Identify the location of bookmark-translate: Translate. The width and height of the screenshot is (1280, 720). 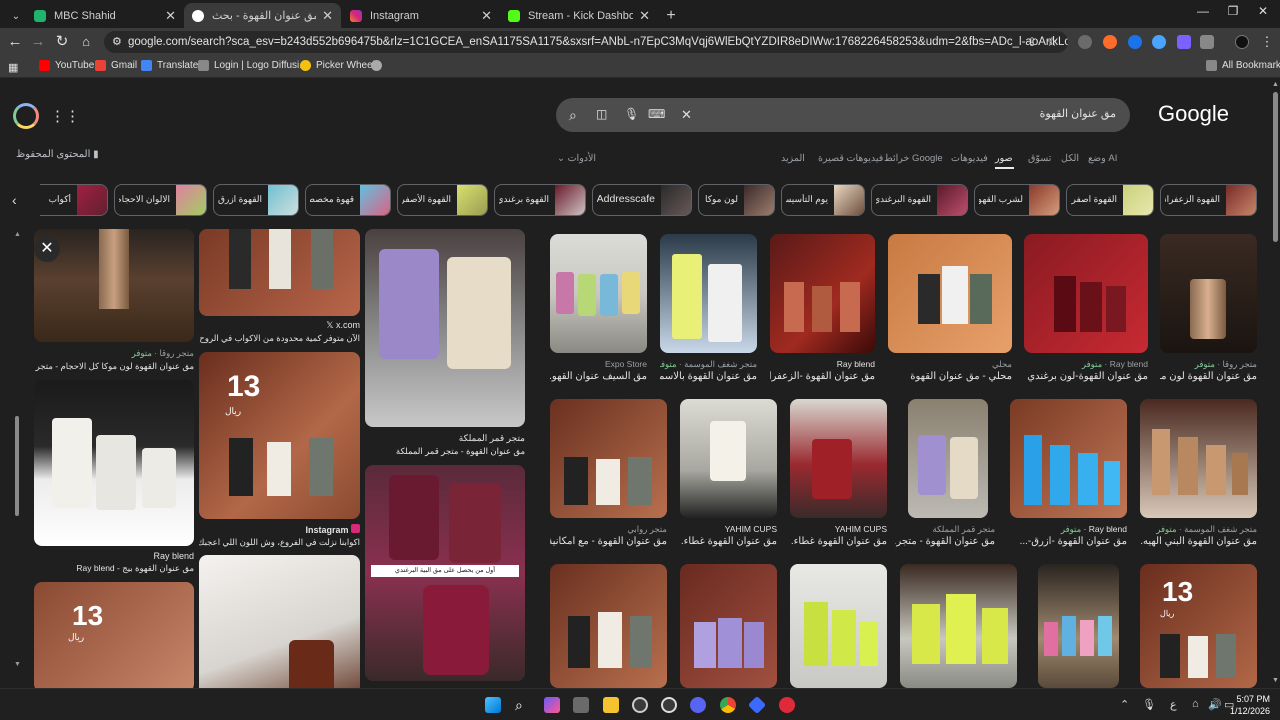
(169, 65).